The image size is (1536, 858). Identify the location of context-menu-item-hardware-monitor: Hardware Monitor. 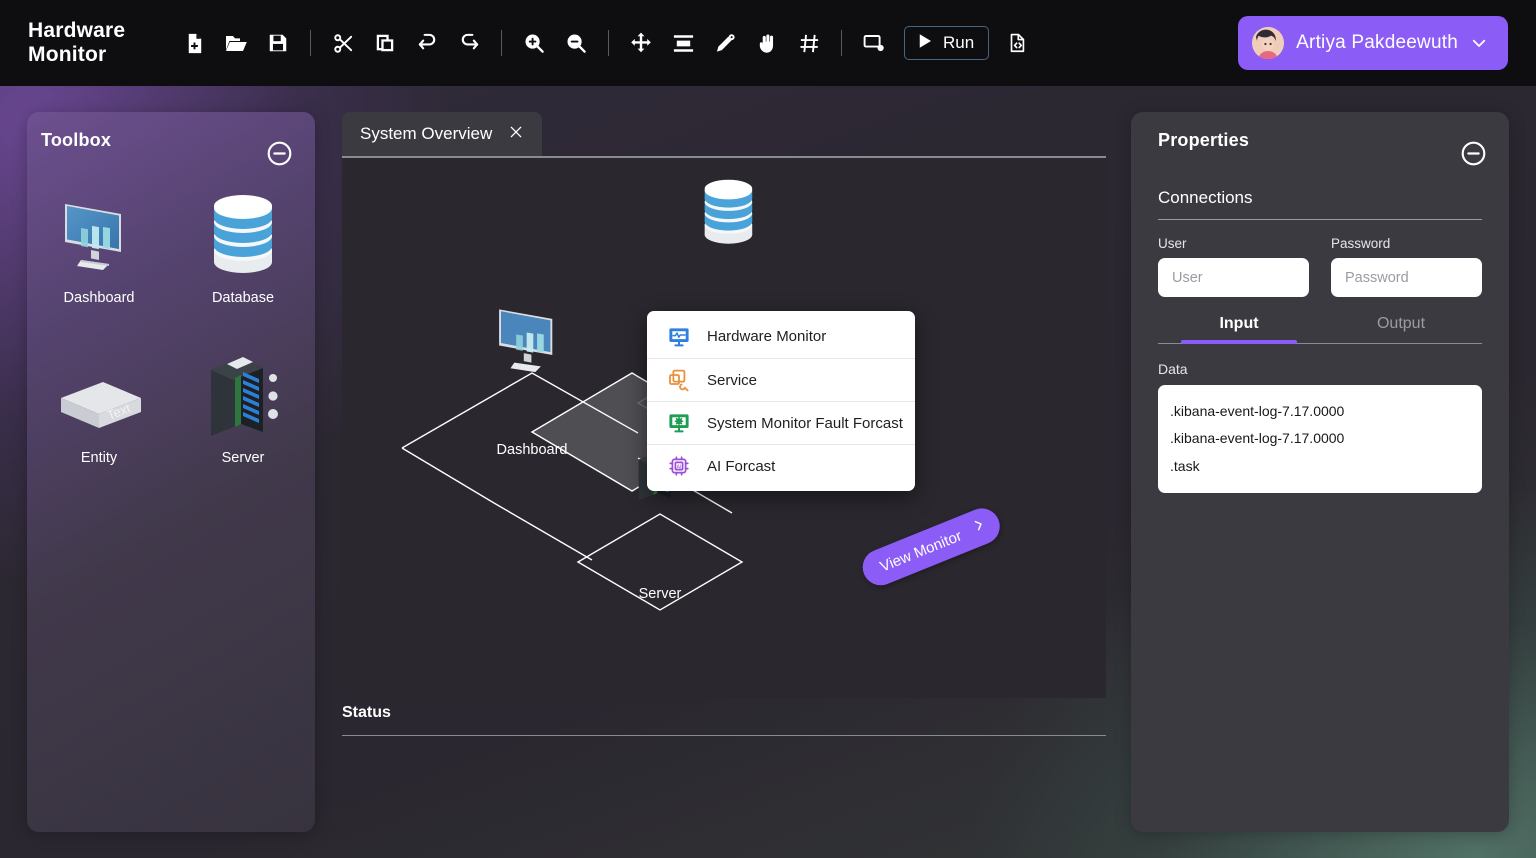
(781, 336).